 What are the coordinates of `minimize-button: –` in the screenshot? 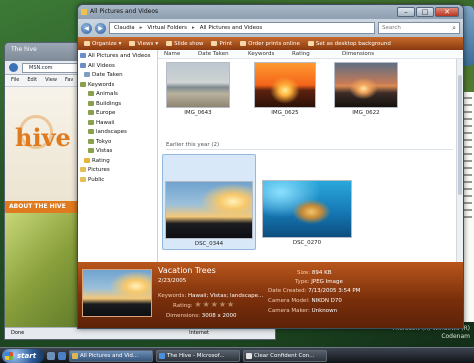 It's located at (406, 12).